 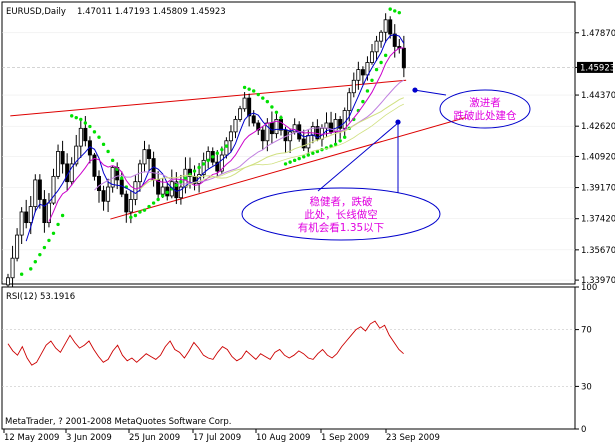 What do you see at coordinates (598, 220) in the screenshot?
I see `price-tick-label-5: 1.37420` at bounding box center [598, 220].